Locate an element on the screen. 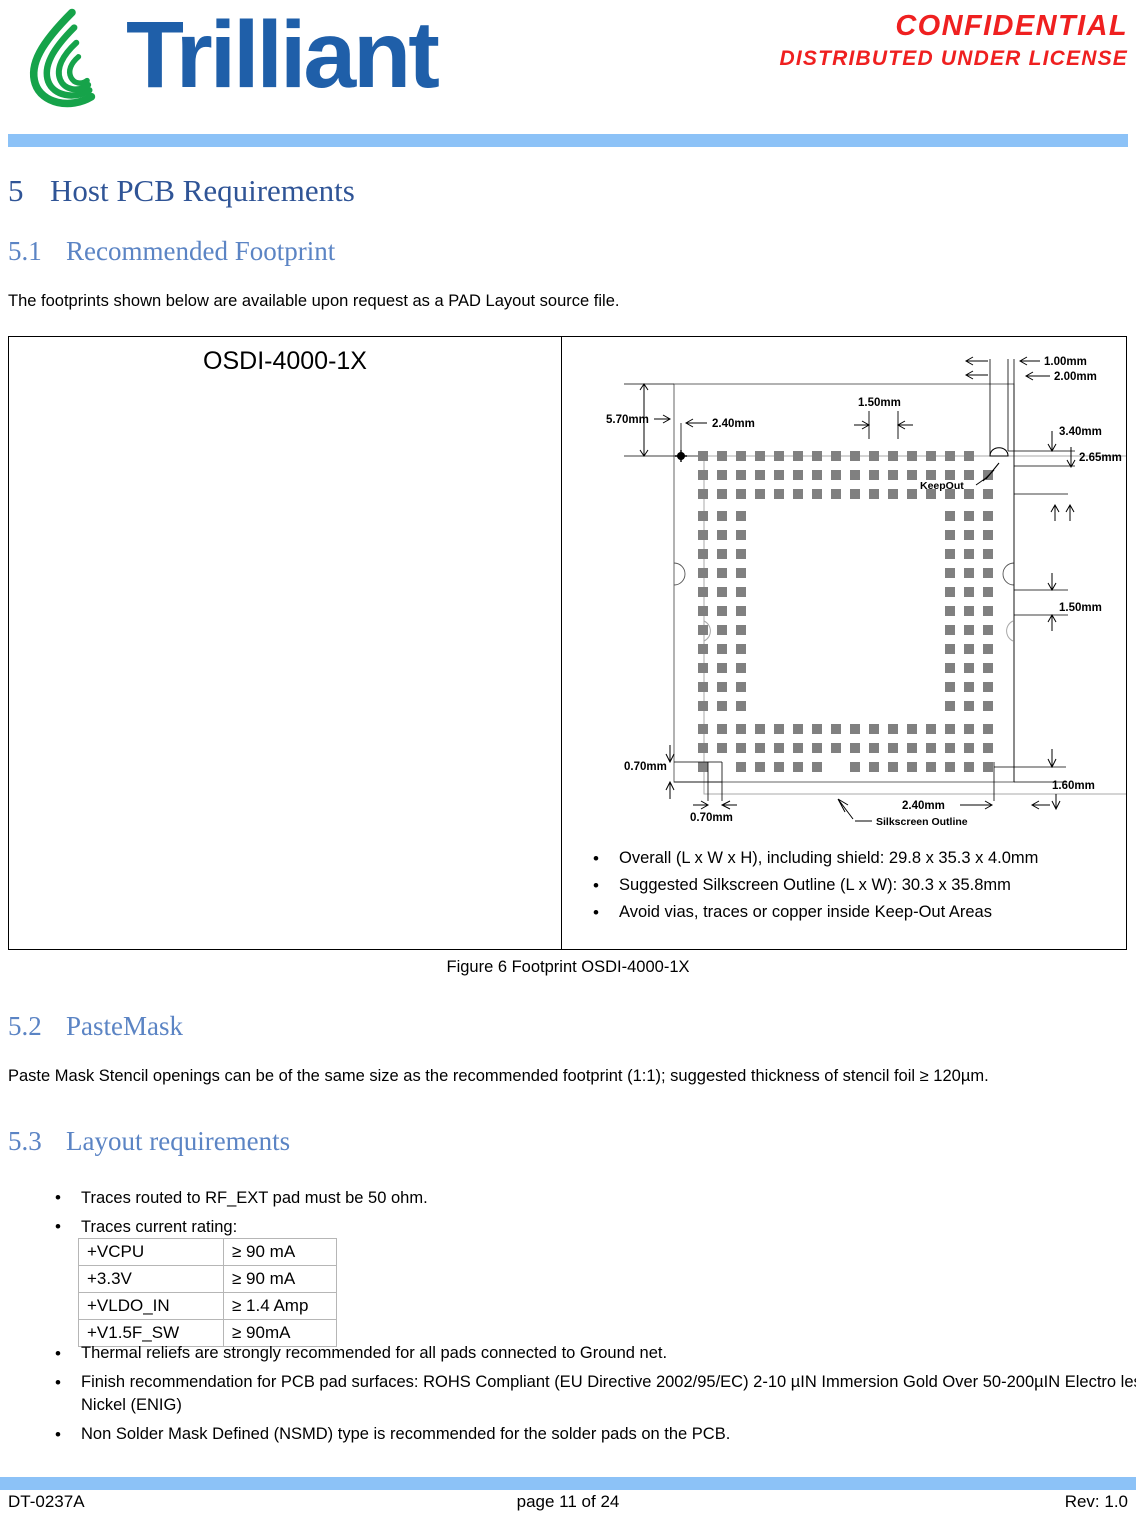 The height and width of the screenshot is (1526, 1136). rail-name: +3.3V is located at coordinates (151, 1279).